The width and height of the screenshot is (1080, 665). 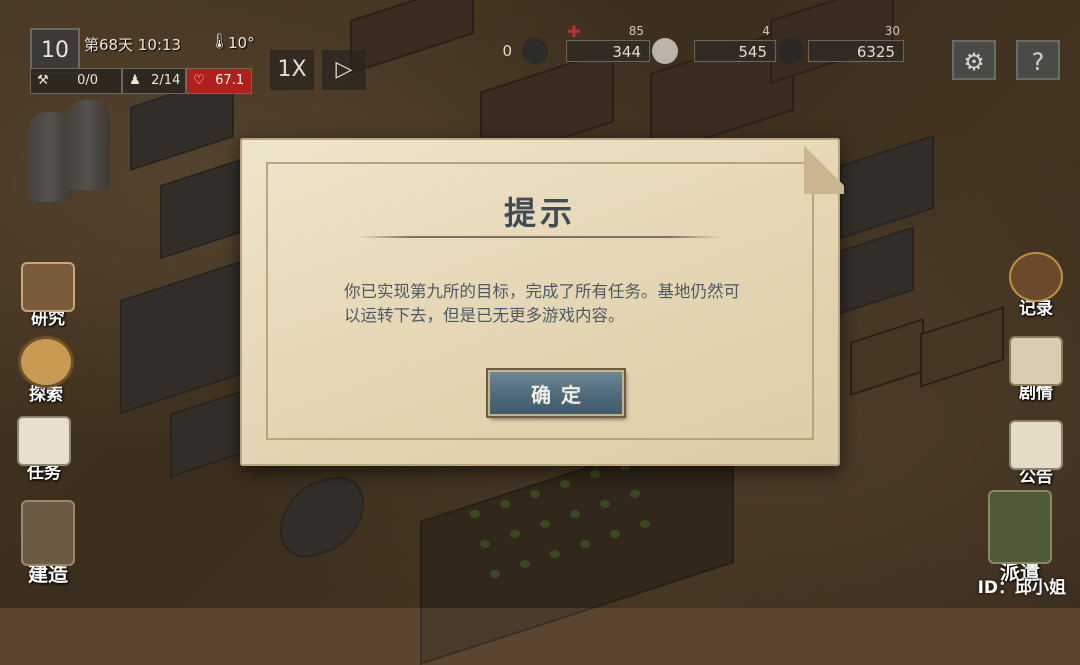 What do you see at coordinates (46, 362) in the screenshot?
I see `compass-icon` at bounding box center [46, 362].